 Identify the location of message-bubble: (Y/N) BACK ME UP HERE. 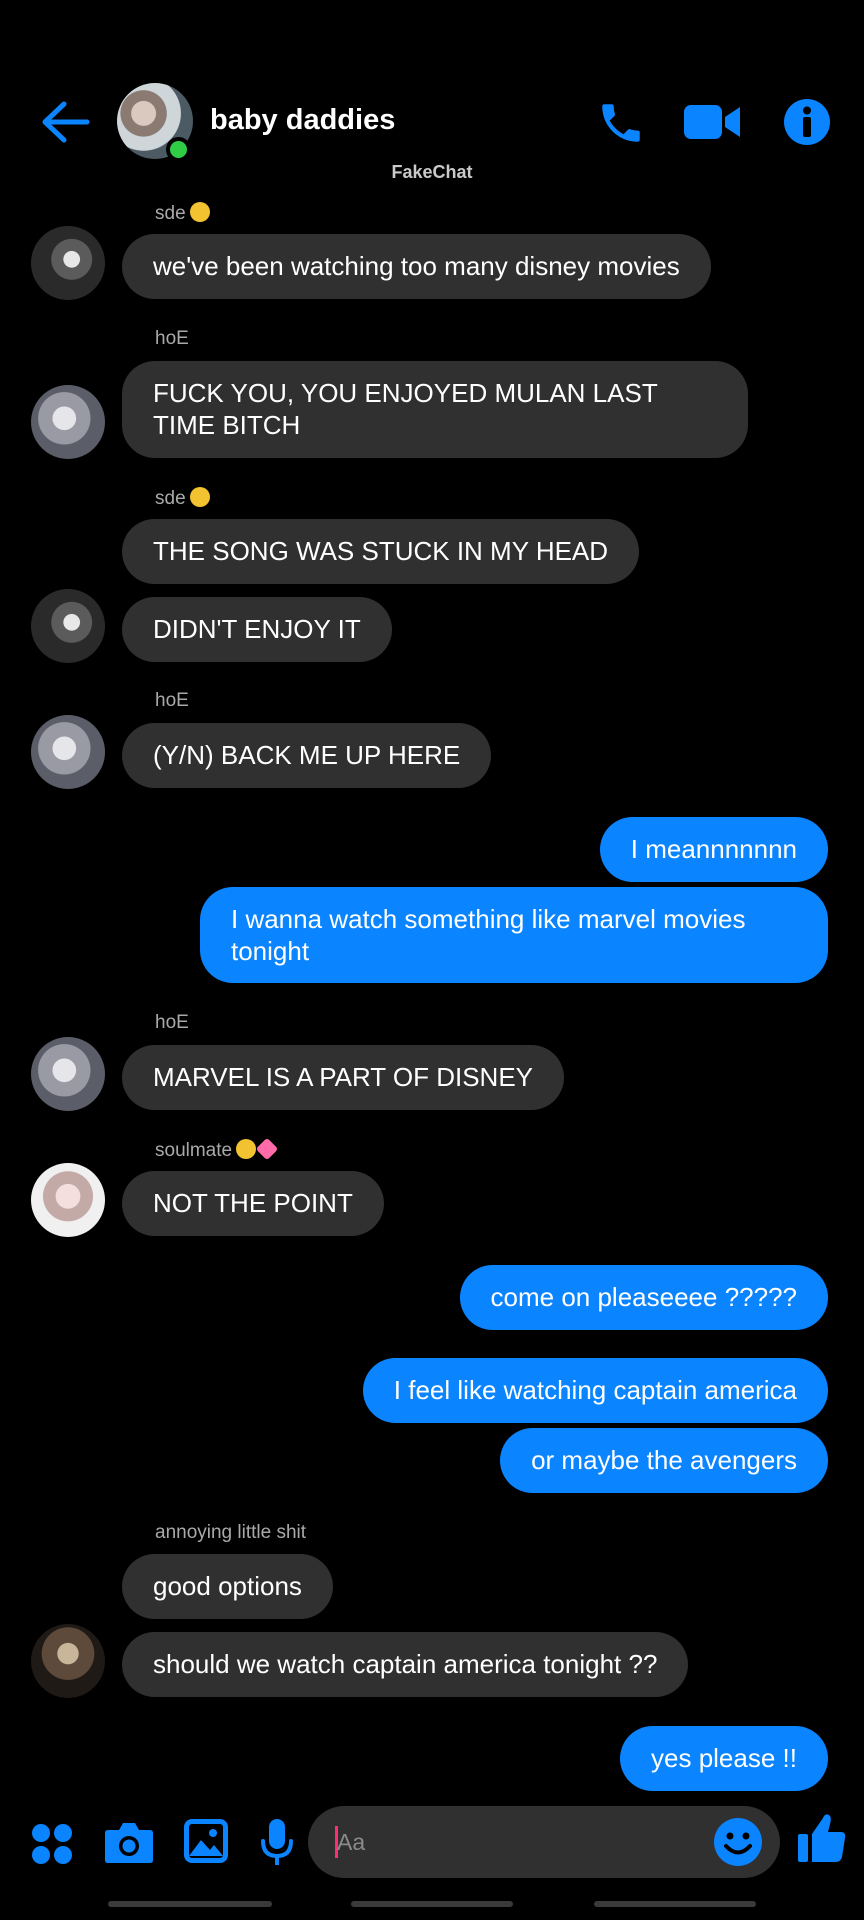
(307, 755).